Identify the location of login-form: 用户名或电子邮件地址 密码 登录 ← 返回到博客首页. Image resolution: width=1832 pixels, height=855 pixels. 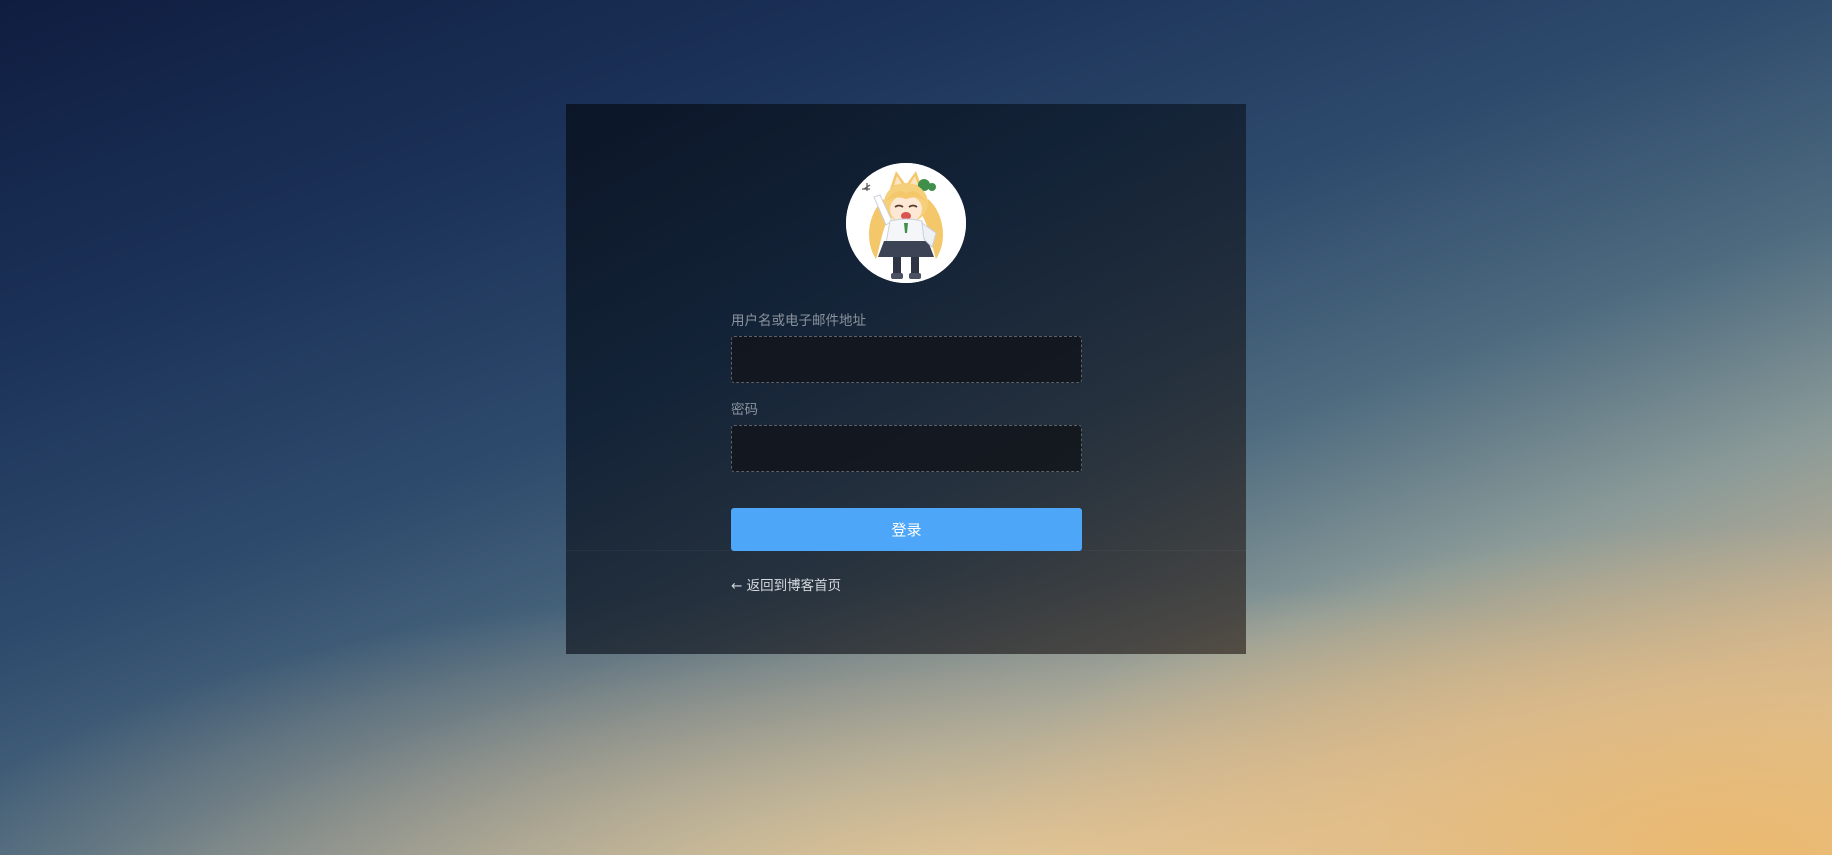
(906, 453).